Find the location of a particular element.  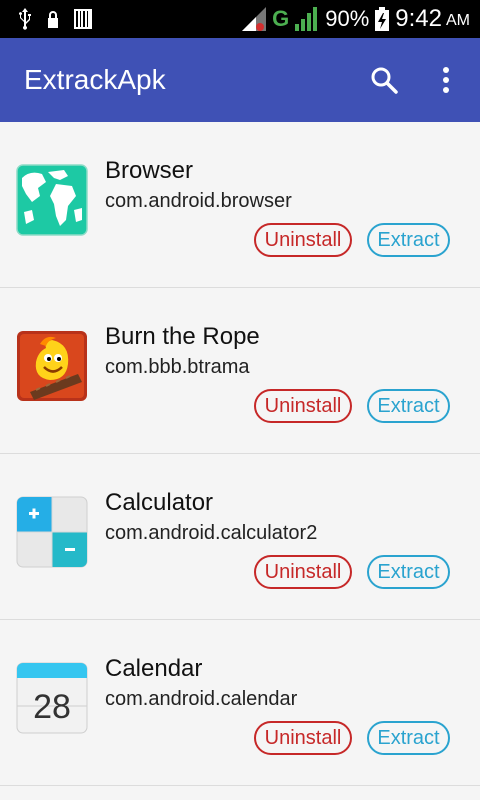

app-title: ExtrackApk is located at coordinates (95, 79).